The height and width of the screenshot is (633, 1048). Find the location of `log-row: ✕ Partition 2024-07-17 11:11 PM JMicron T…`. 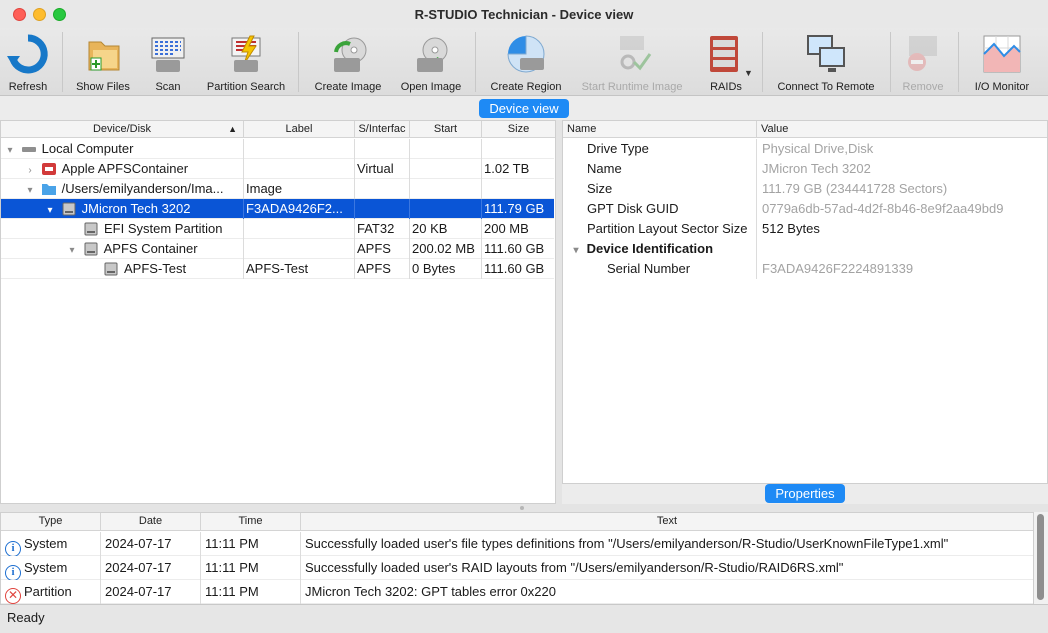

log-row: ✕ Partition 2024-07-17 11:11 PM JMicron T… is located at coordinates (517, 592).